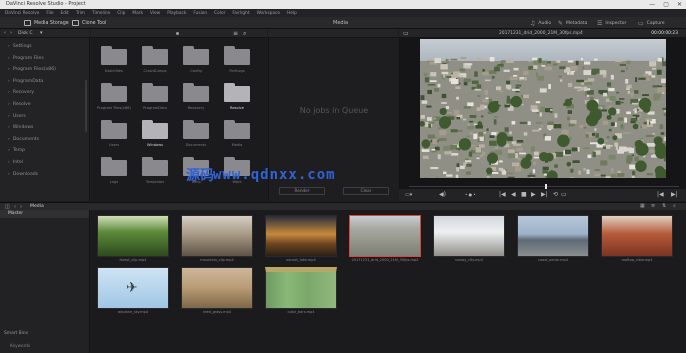  Describe the element at coordinates (408, 195) in the screenshot. I see `viewer-layout-icon: ▭▾` at that location.